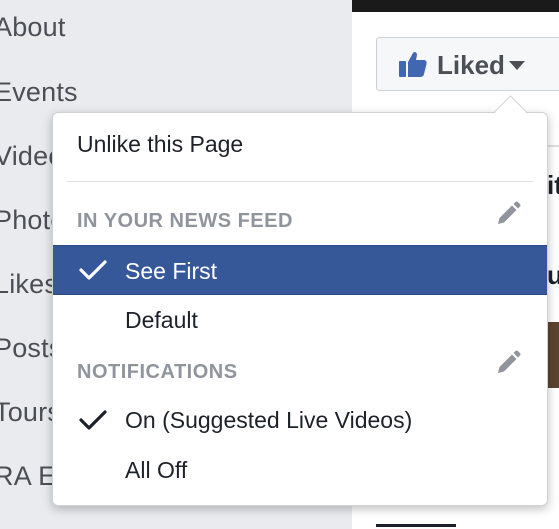 The image size is (559, 529). What do you see at coordinates (157, 372) in the screenshot?
I see `notifications-section-header: NOTIFICATIONS` at bounding box center [157, 372].